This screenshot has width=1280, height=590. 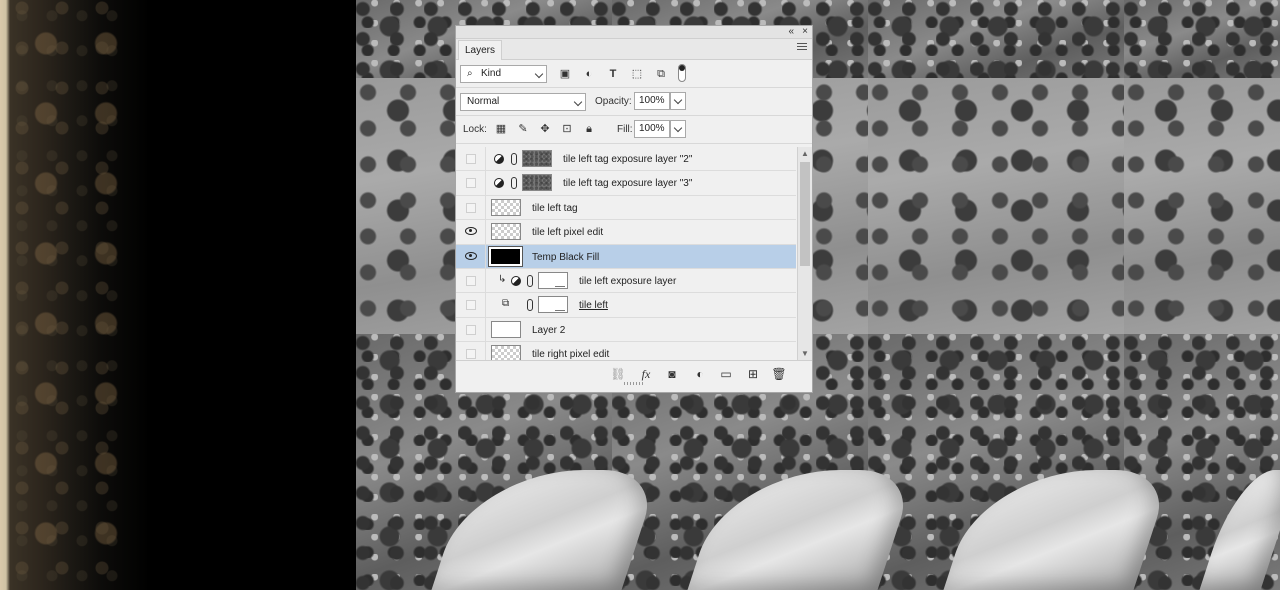 I want to click on filter-toggle, so click(x=682, y=73).